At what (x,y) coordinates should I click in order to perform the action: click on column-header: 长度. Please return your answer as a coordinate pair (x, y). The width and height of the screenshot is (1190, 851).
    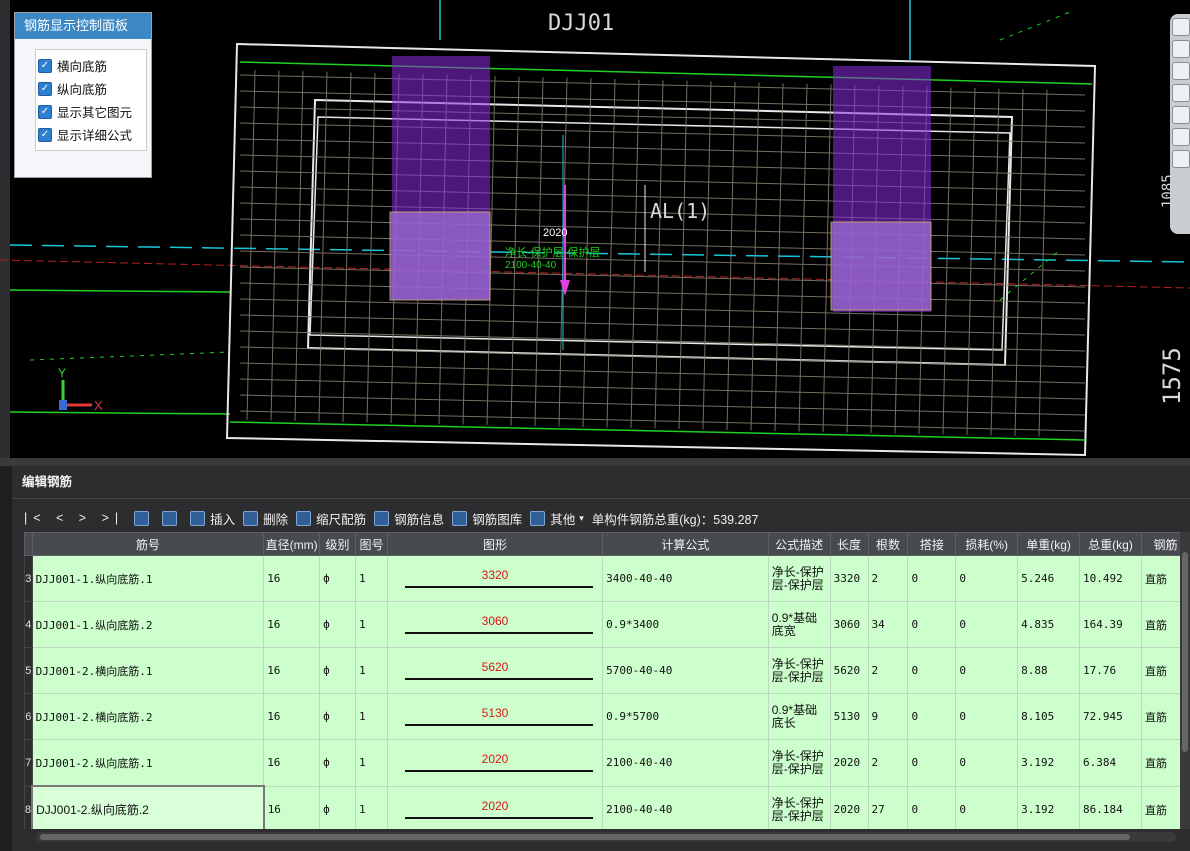
    Looking at the image, I should click on (849, 544).